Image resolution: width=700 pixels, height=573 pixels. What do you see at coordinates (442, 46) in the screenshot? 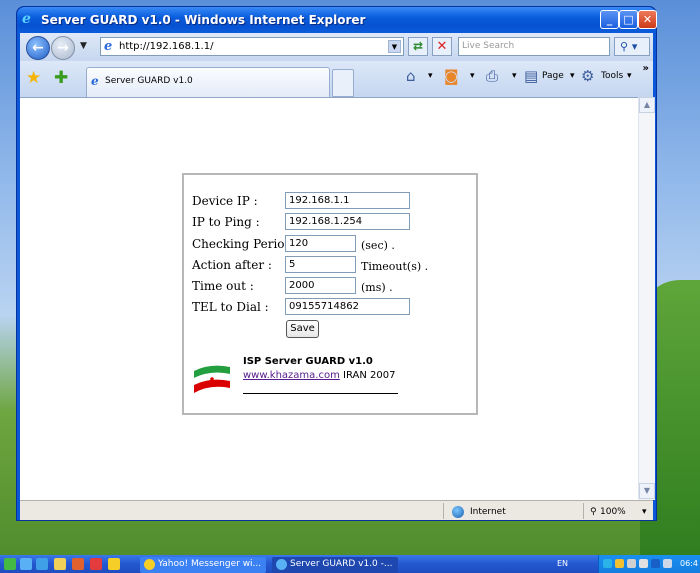
I see `stop-button: ✕` at bounding box center [442, 46].